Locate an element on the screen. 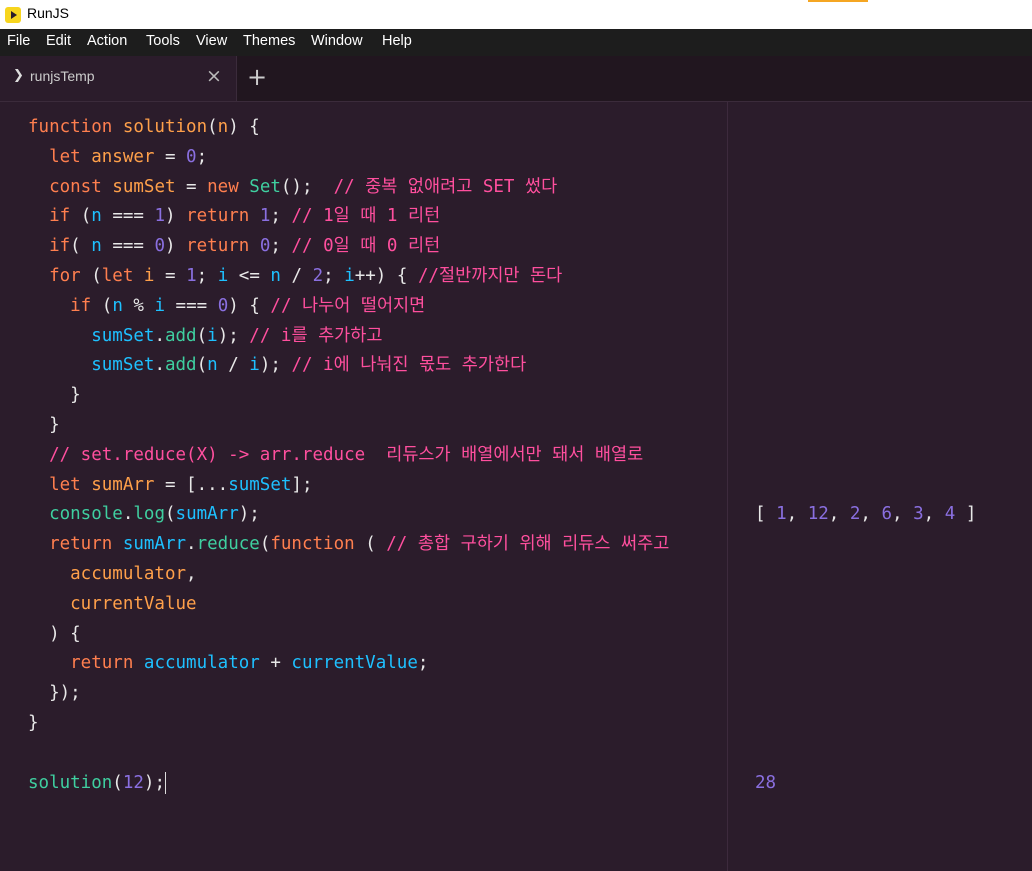 The width and height of the screenshot is (1032, 871). code-token: console is located at coordinates (75, 514).